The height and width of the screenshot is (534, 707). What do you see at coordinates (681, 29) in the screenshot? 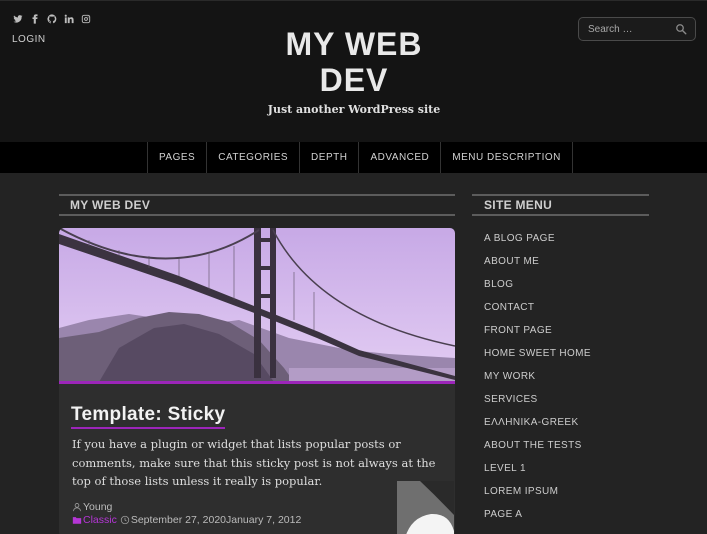
I see `search-icon` at bounding box center [681, 29].